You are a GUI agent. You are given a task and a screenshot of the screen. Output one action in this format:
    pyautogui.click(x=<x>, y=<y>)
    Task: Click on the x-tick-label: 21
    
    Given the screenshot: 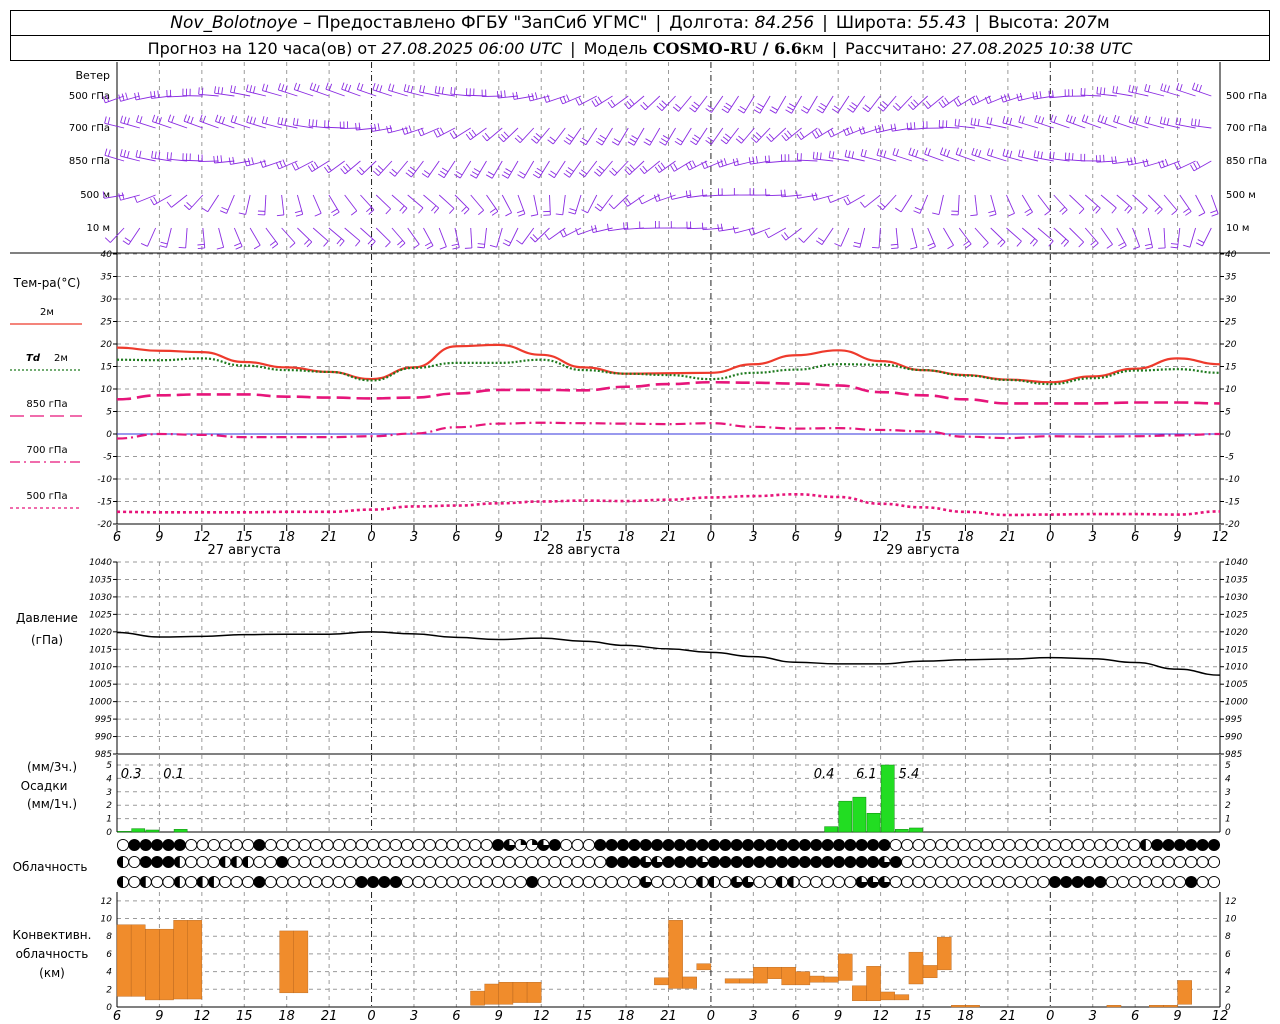 What is the action you would take?
    pyautogui.click(x=668, y=1016)
    